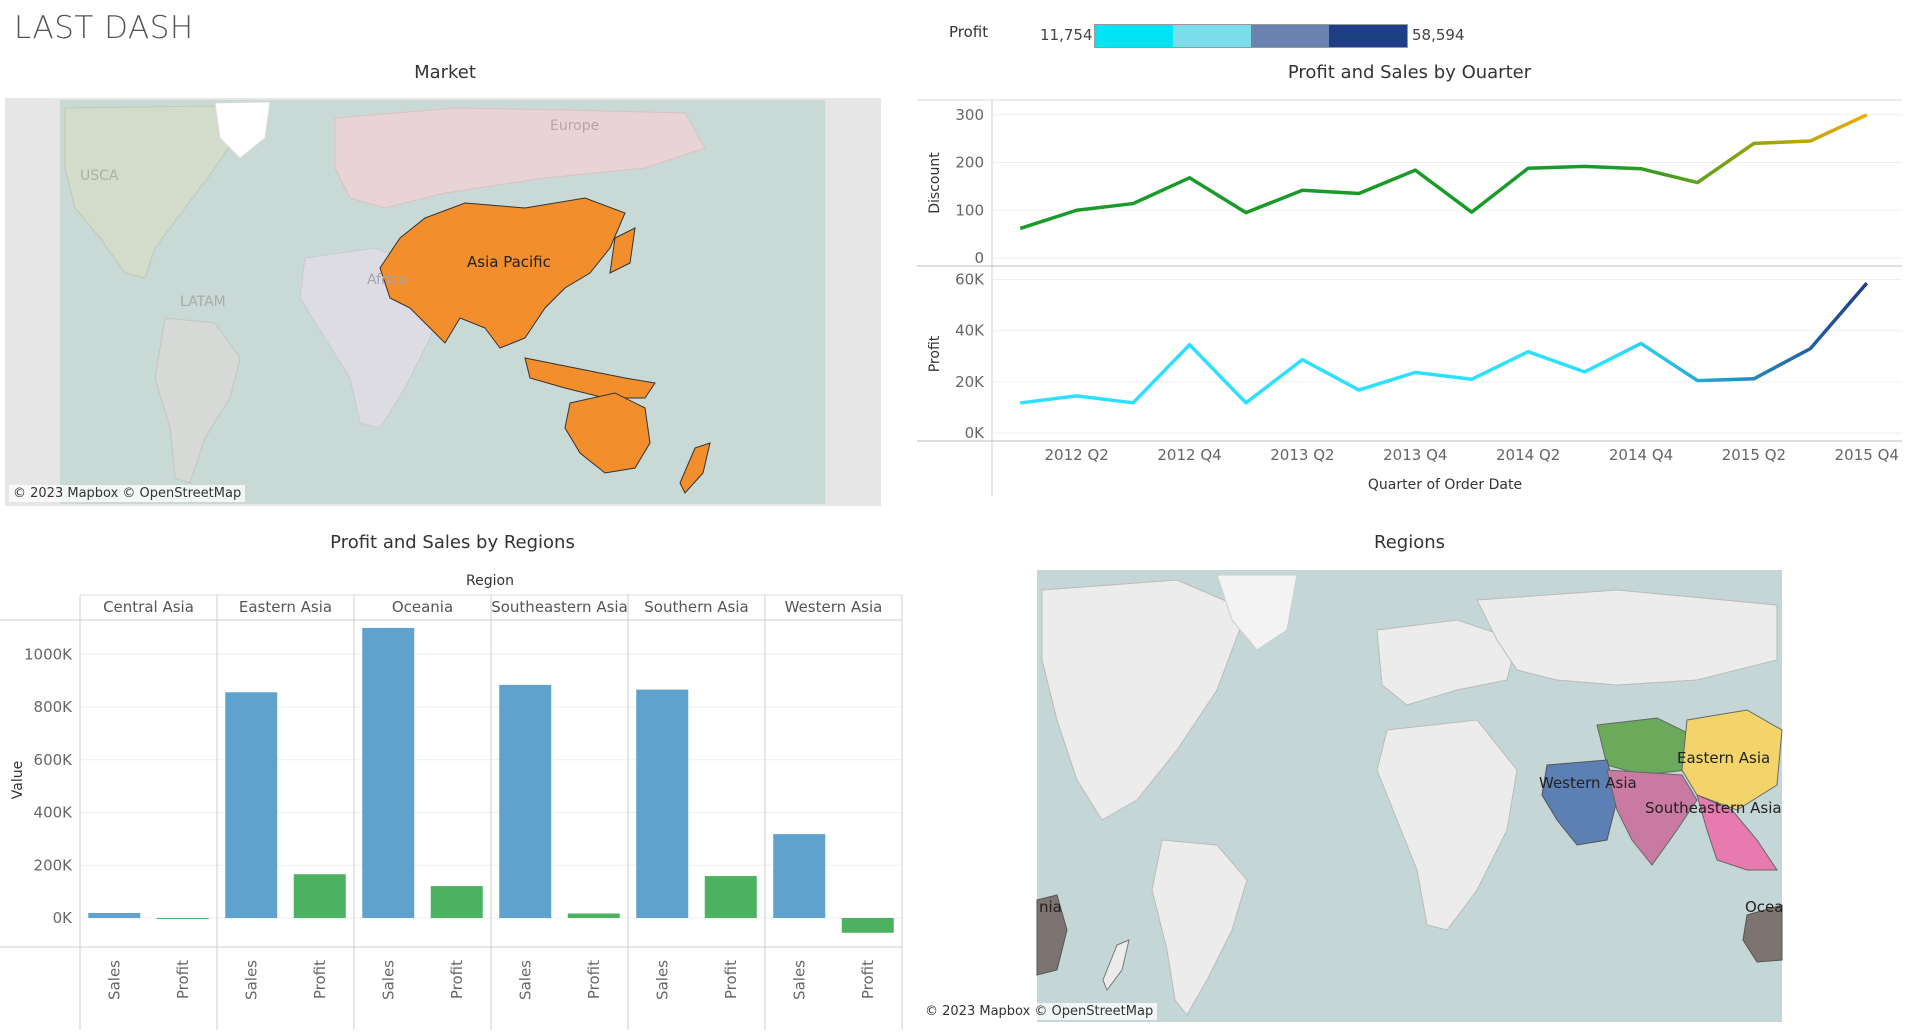 The height and width of the screenshot is (1034, 1906). Describe the element at coordinates (969, 163) in the screenshot. I see `y-tick-label: 200` at that location.